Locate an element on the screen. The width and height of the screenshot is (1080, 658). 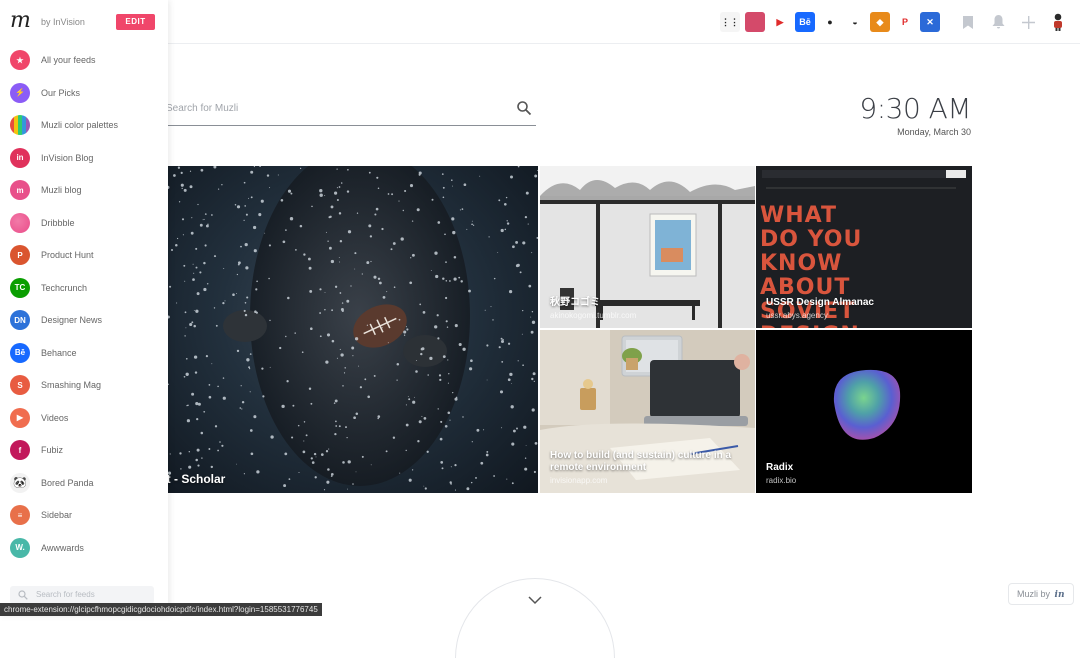
sidebar-item-all-your-feeds: ★ All your feeds is located at coordinates (84, 60).